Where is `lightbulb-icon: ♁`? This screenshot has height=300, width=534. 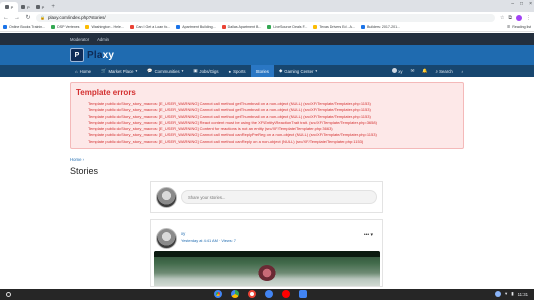 lightbulb-icon: ♁ is located at coordinates (462, 71).